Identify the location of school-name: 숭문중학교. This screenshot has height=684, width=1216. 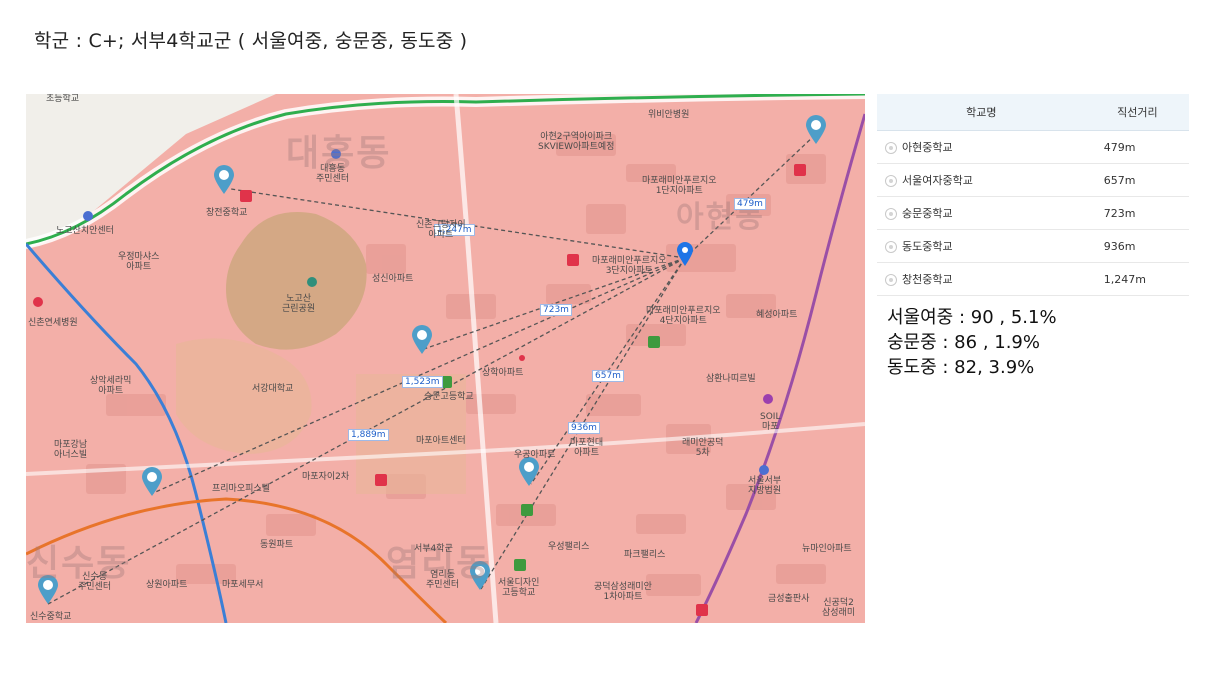
(927, 213).